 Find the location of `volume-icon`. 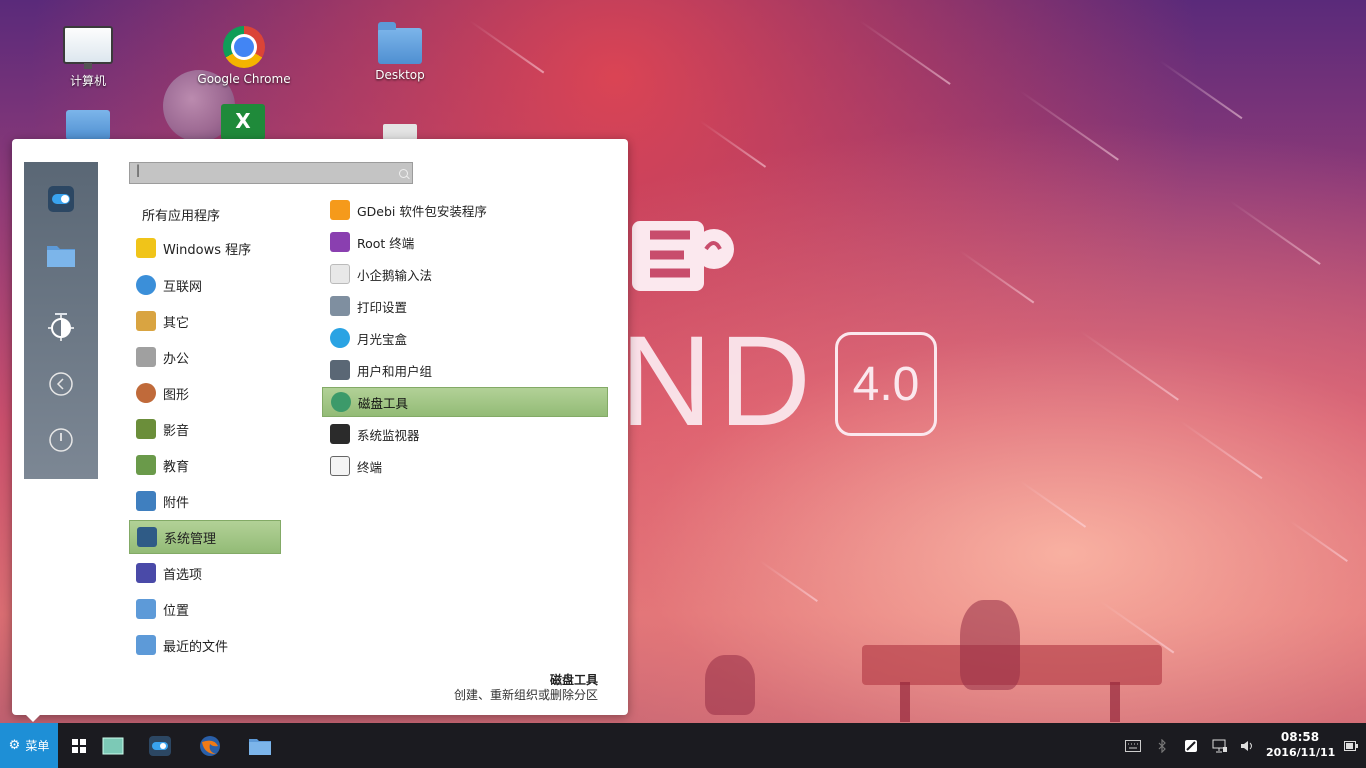

volume-icon is located at coordinates (1248, 746).